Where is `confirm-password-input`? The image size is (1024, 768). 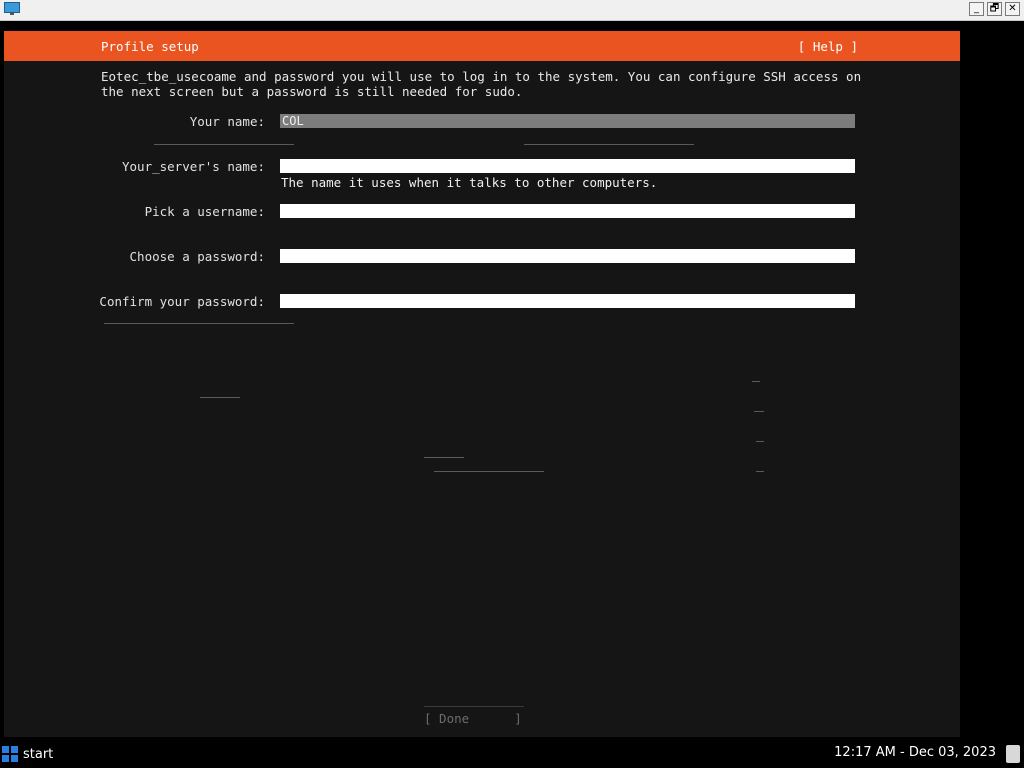 confirm-password-input is located at coordinates (567, 301).